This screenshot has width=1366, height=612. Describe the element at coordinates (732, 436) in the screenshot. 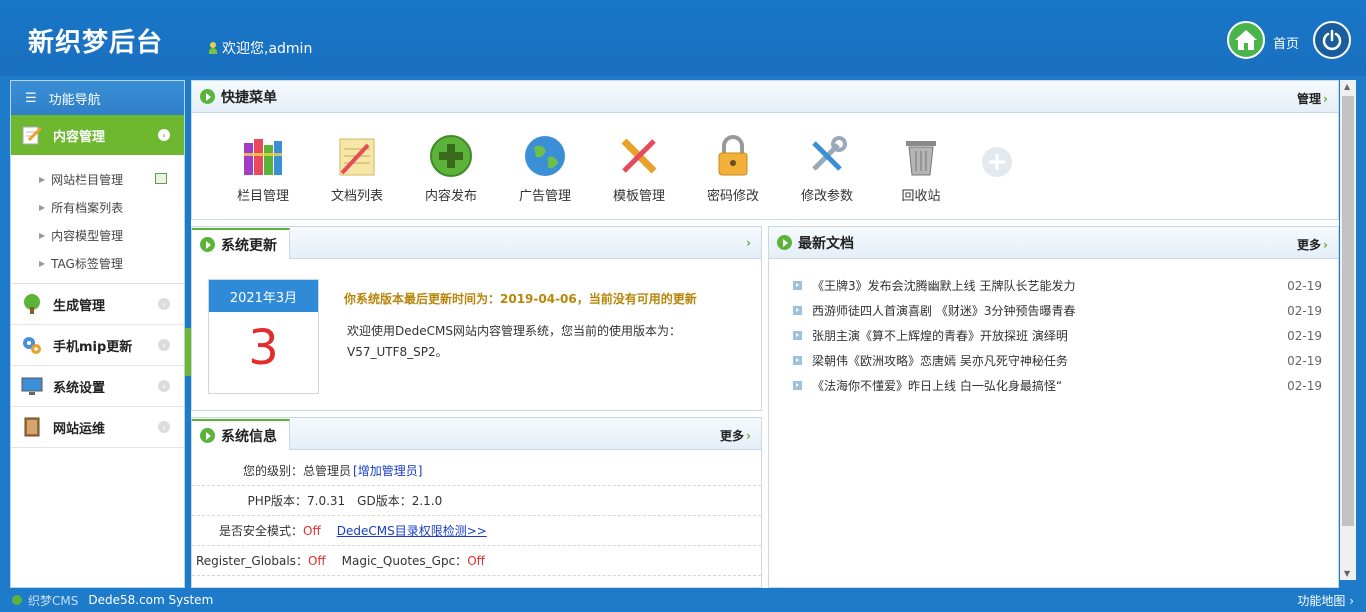

I see `more-label: 更多` at that location.